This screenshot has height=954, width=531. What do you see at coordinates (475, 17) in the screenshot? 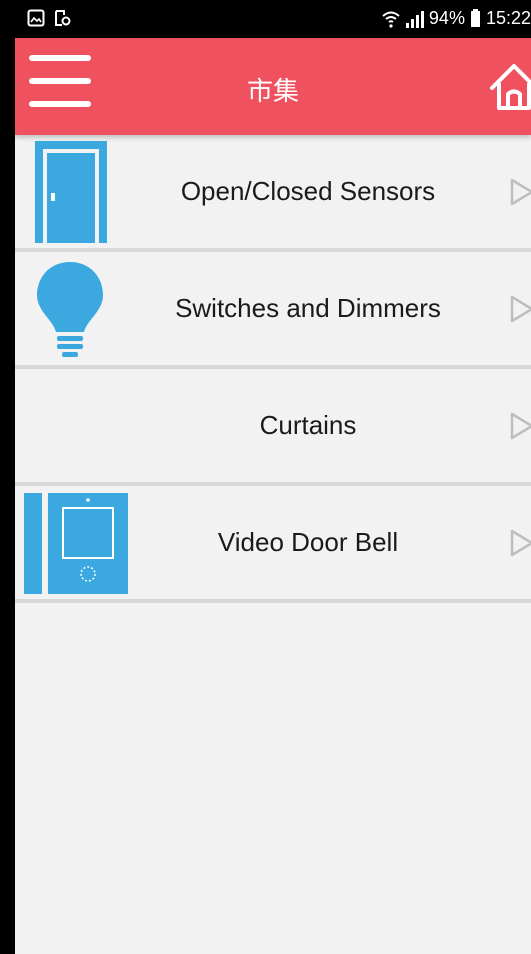
I see `battery-icon` at bounding box center [475, 17].